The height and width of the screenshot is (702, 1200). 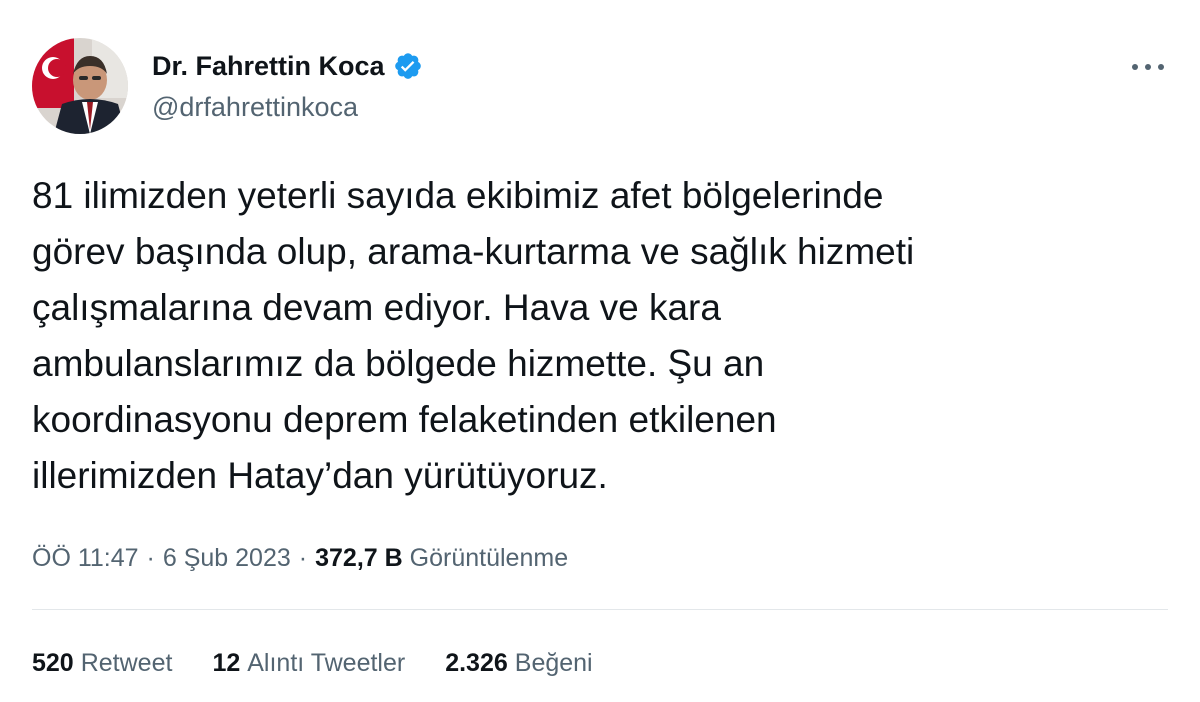 I want to click on name-row: Dr. Fahrettin Koca, so click(x=287, y=66).